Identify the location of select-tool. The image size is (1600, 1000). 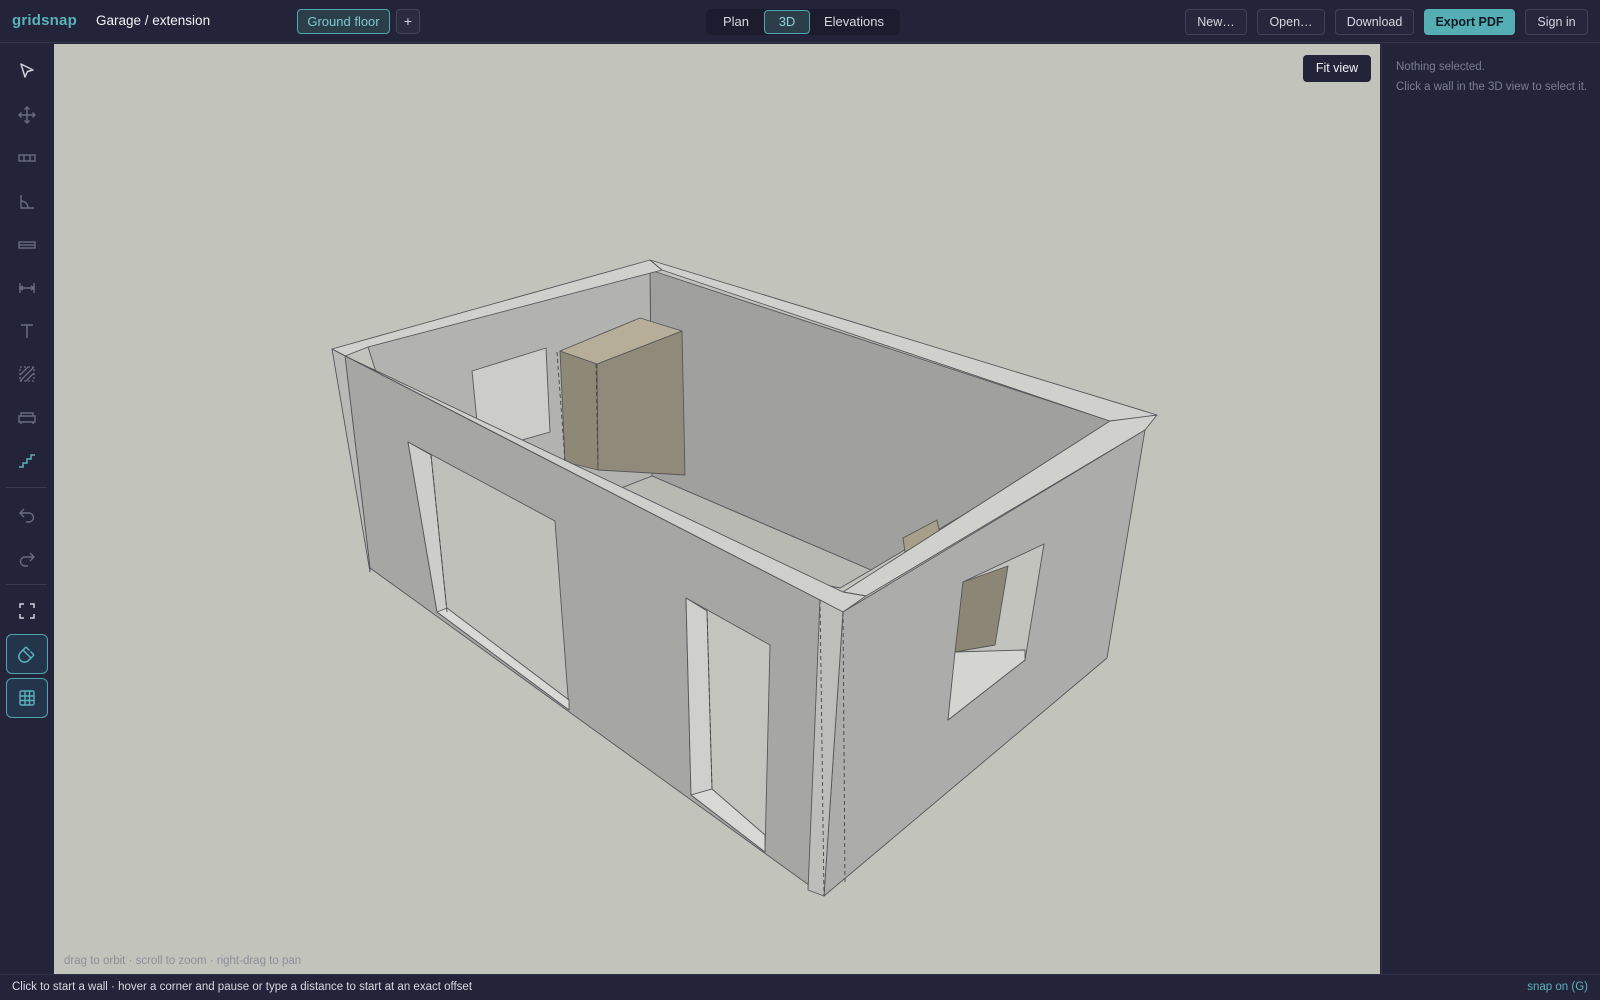
(27, 71).